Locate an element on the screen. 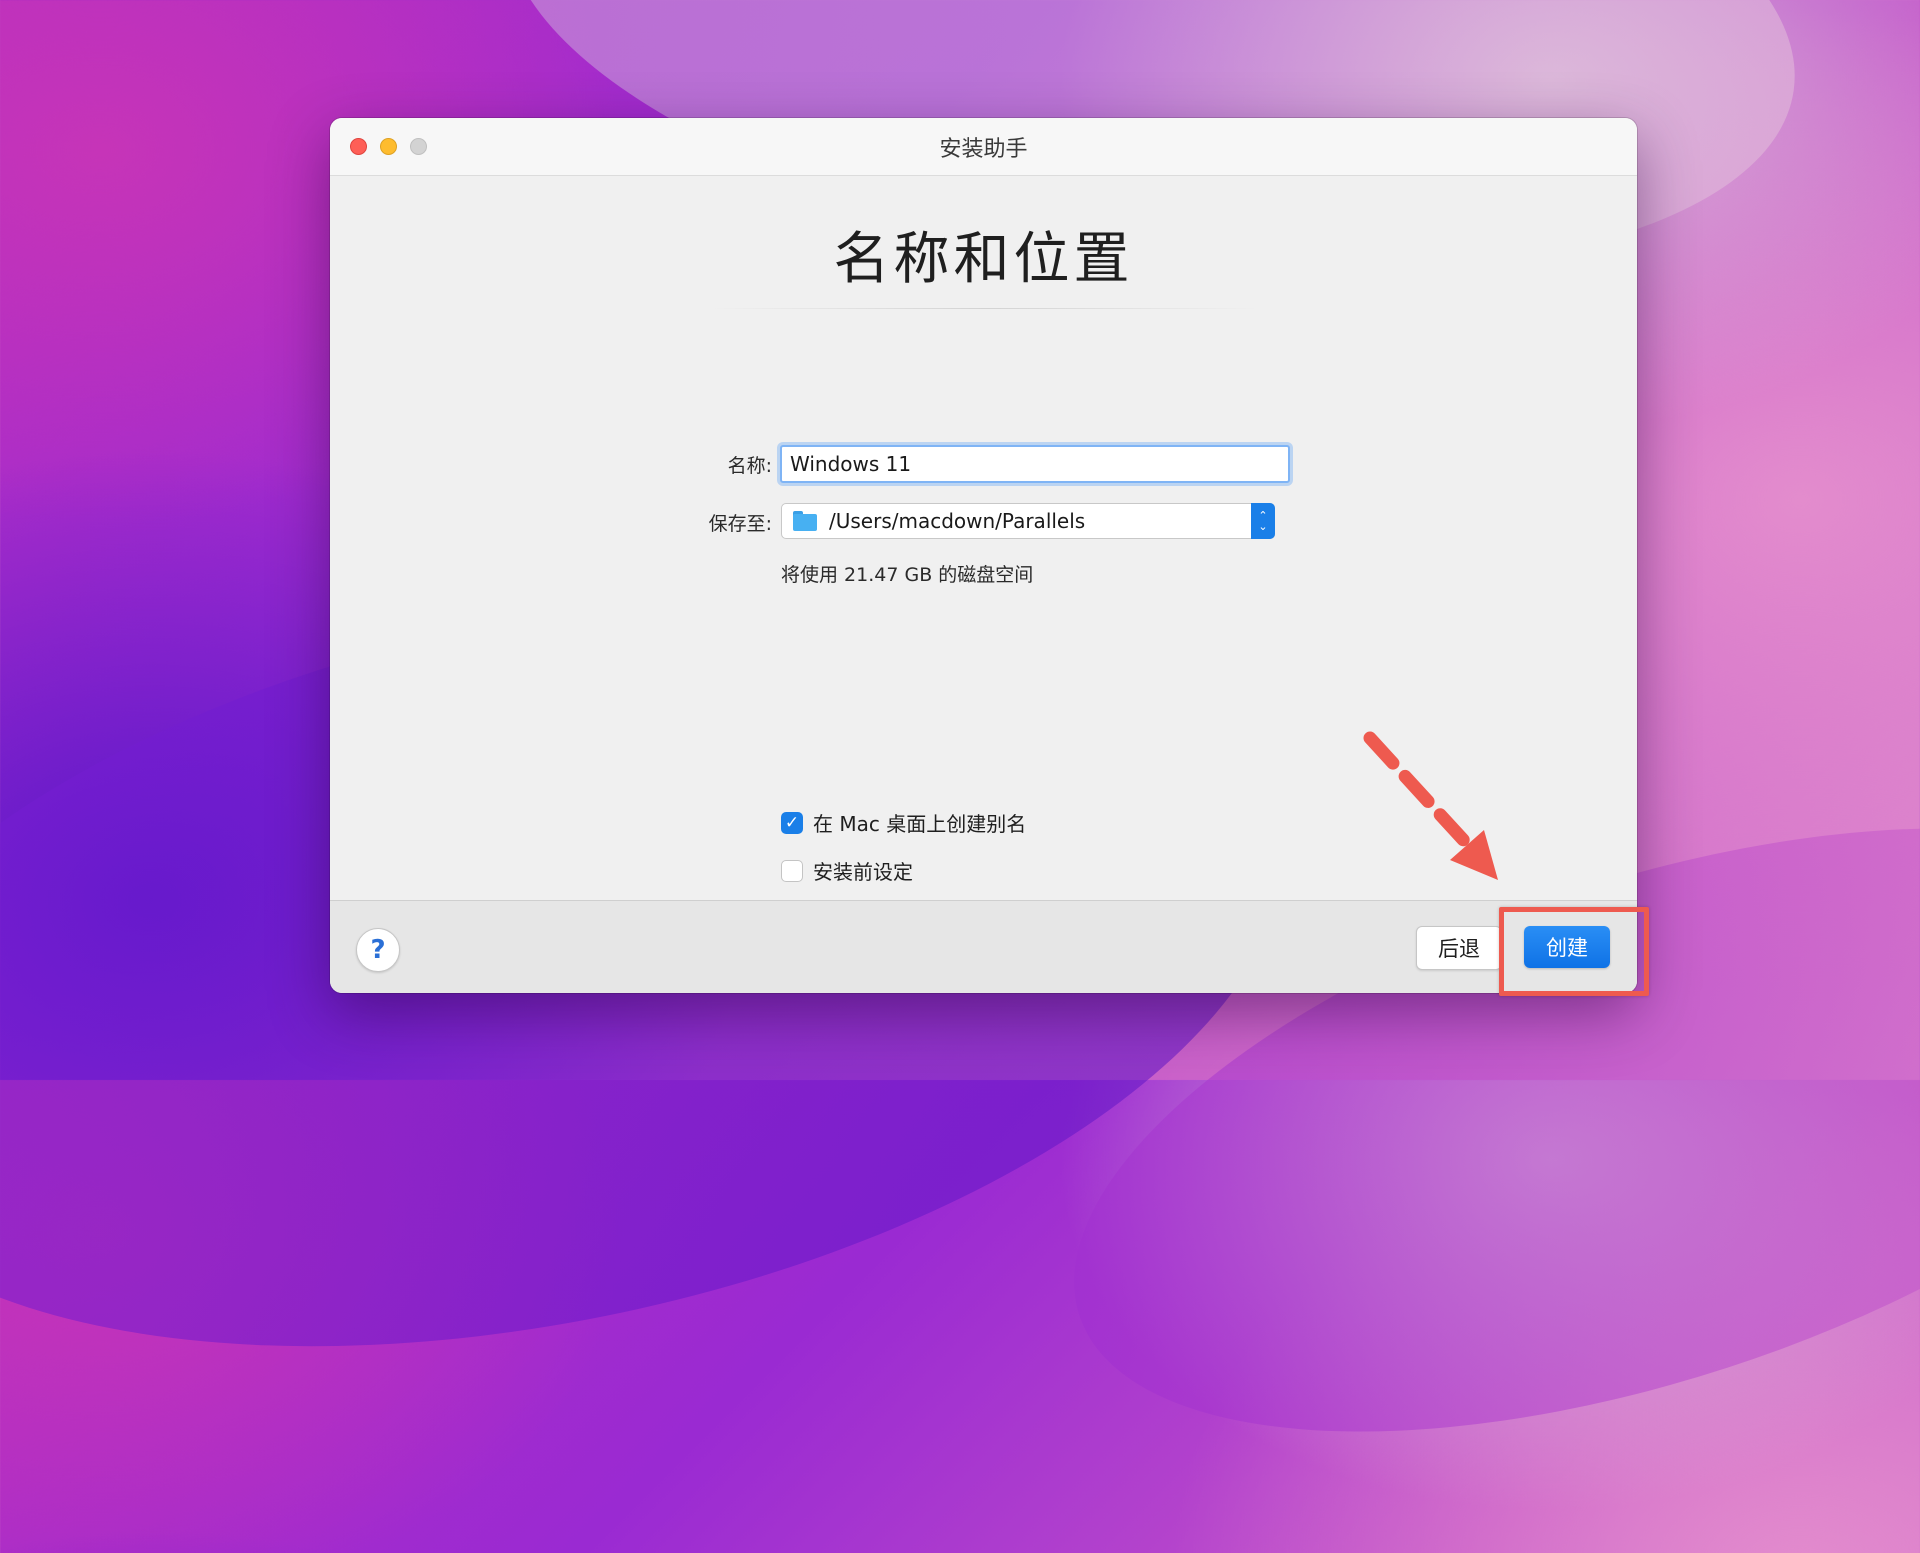 Image resolution: width=1920 pixels, height=1553 pixels. pre-install-option: 安装前设定 is located at coordinates (847, 870).